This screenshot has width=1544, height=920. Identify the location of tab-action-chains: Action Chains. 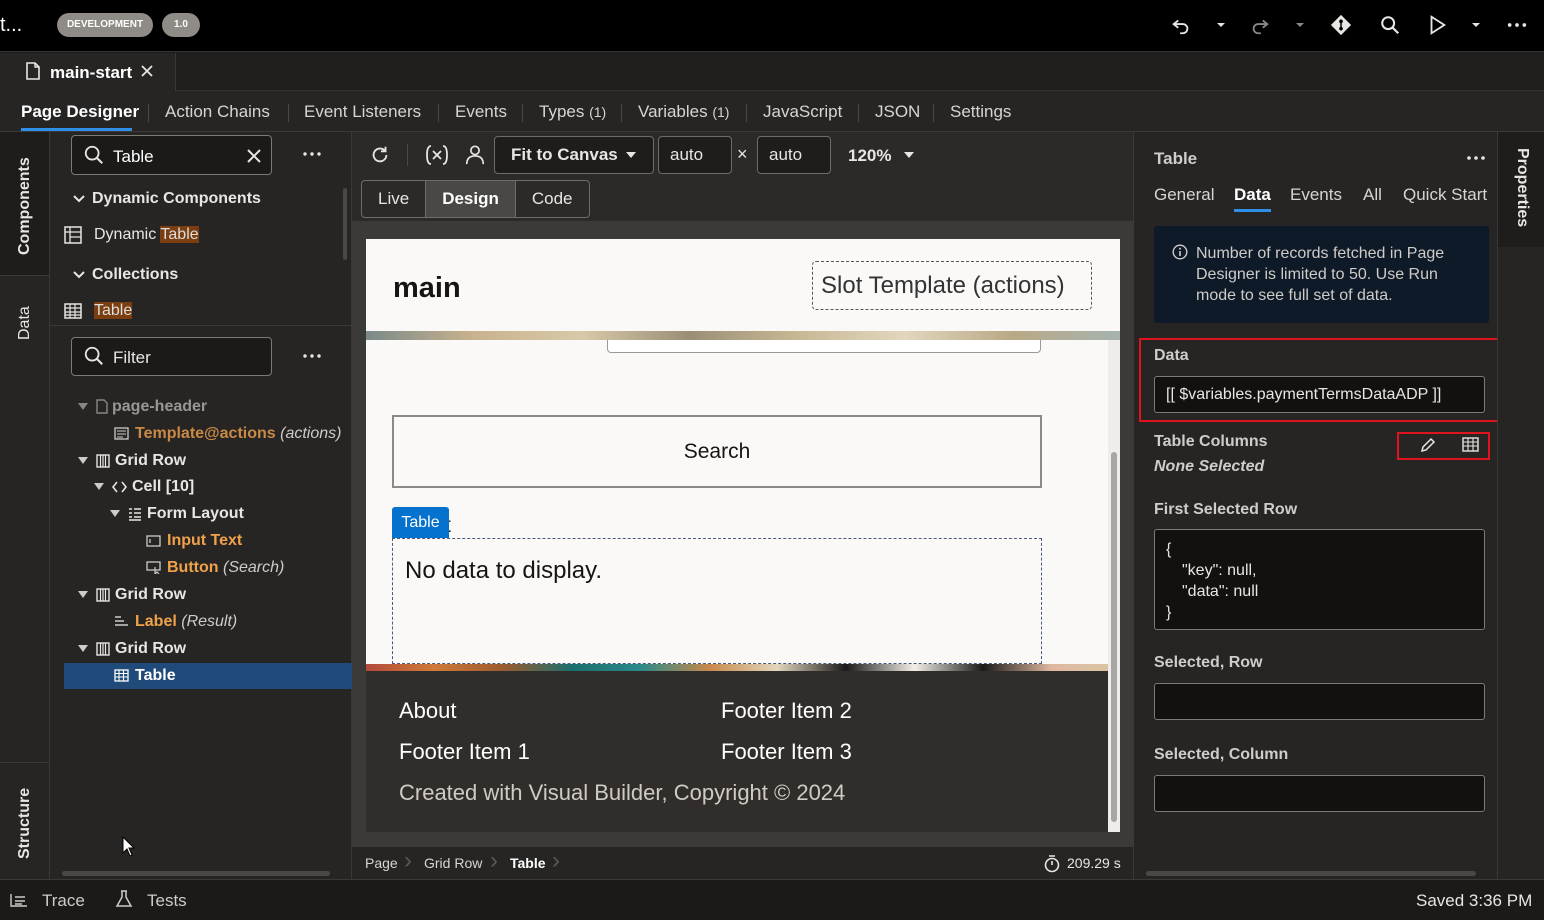
(217, 112).